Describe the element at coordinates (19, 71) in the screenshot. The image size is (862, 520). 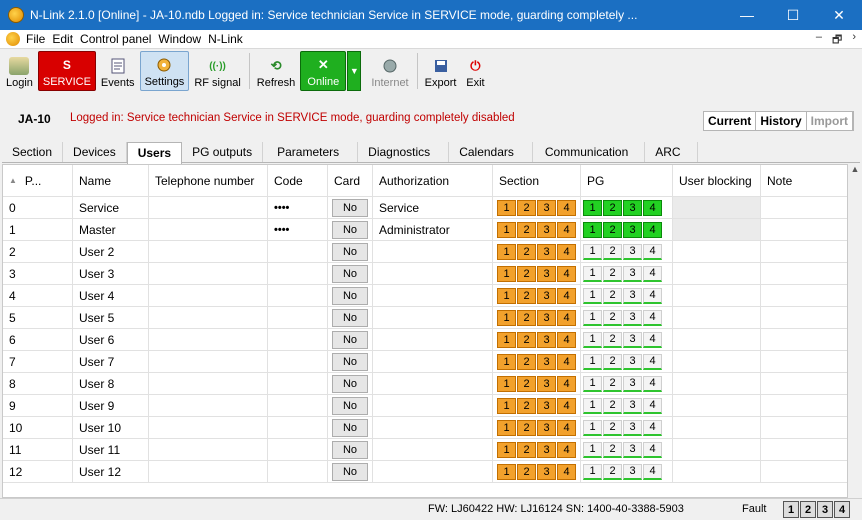
I see `login-button: Login` at that location.